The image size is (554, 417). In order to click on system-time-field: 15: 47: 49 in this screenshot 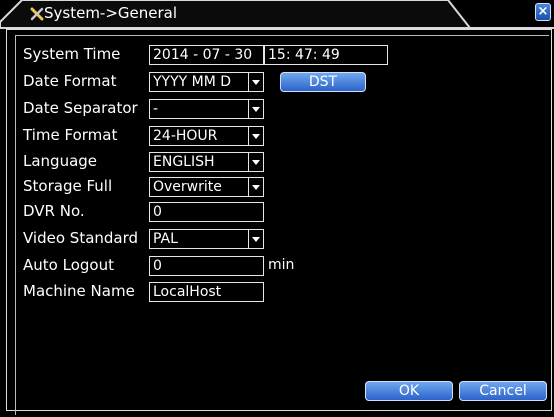, I will do `click(326, 55)`.